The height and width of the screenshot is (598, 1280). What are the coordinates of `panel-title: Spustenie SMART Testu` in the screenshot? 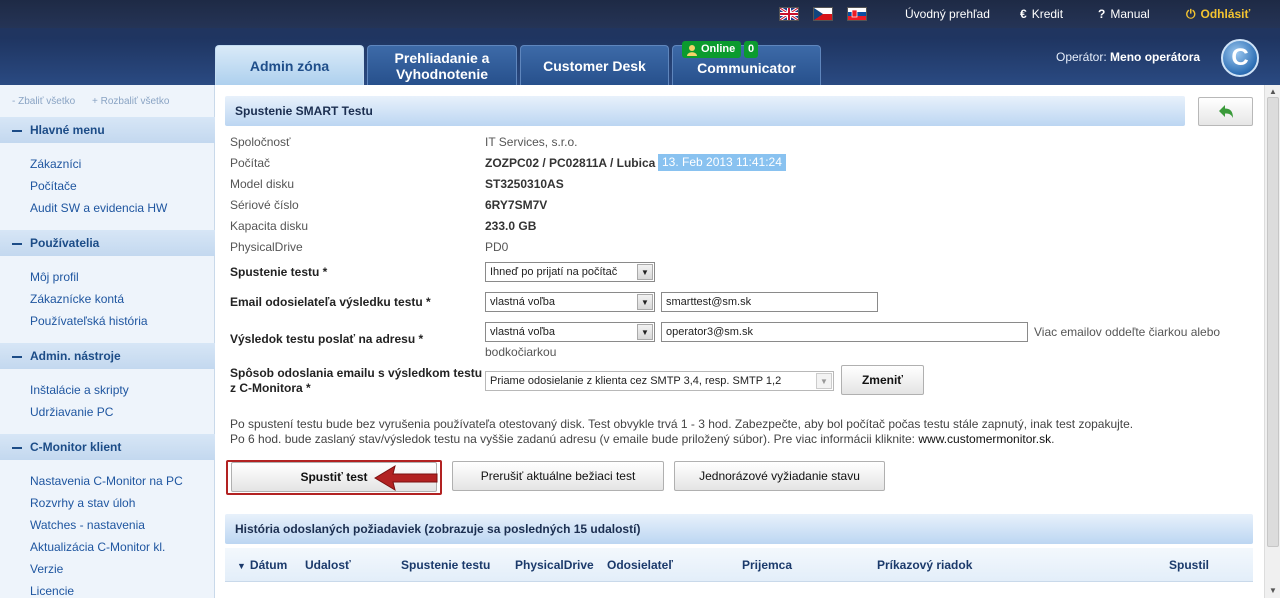 It's located at (705, 111).